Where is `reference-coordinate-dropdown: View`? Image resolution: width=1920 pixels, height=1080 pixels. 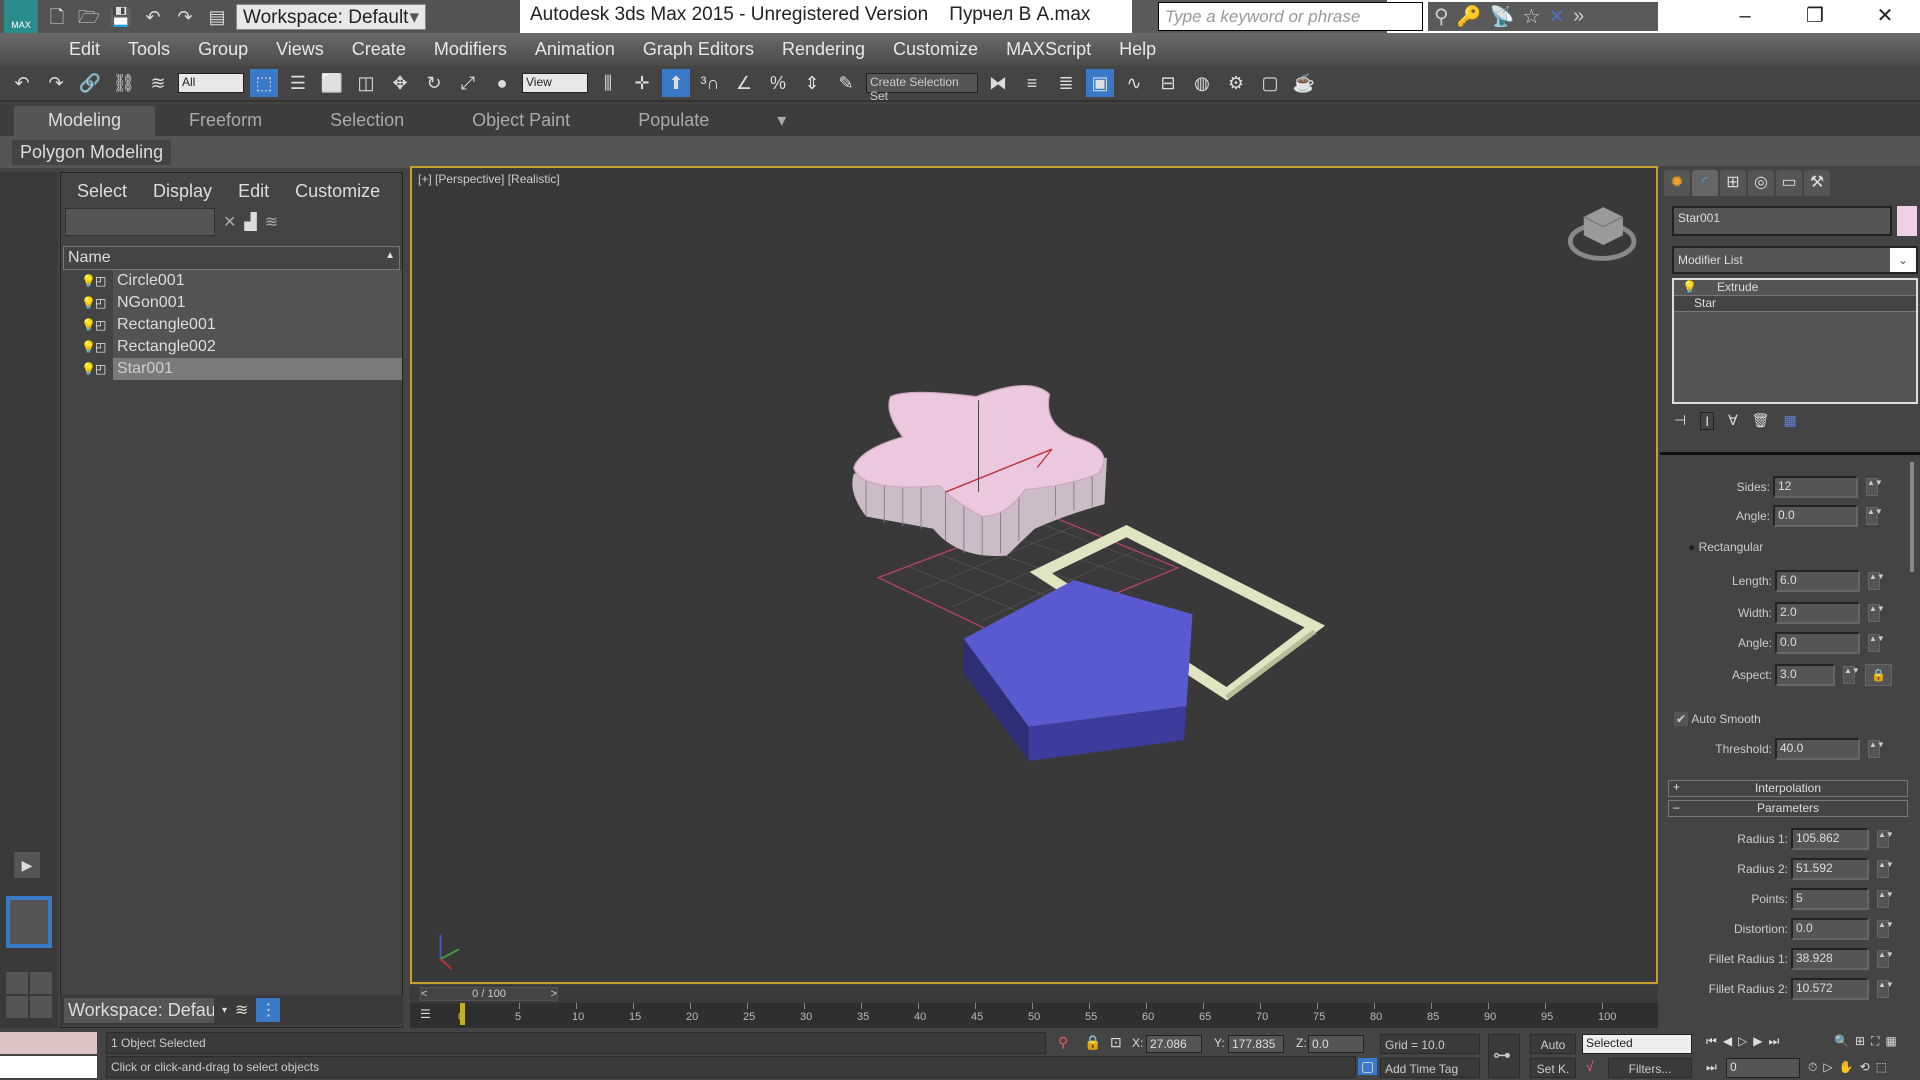
reference-coordinate-dropdown: View is located at coordinates (555, 83).